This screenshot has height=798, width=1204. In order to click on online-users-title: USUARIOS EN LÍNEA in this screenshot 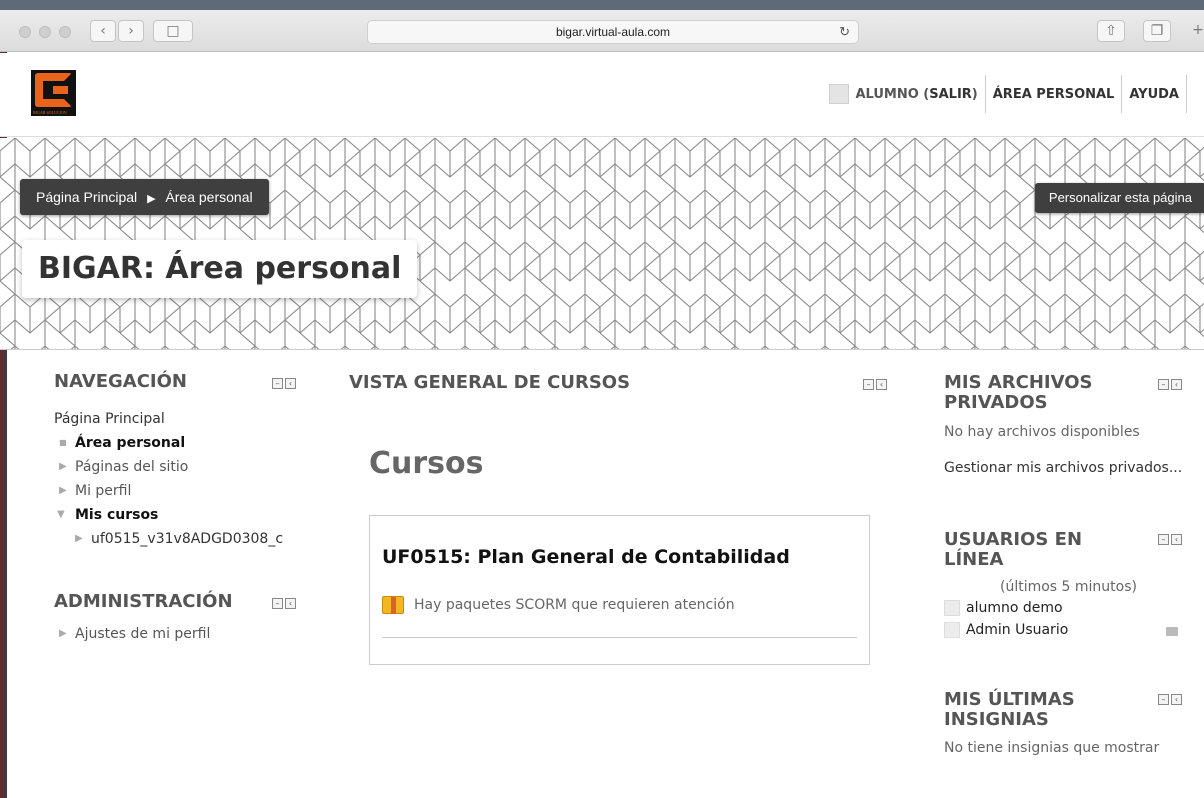, I will do `click(1013, 549)`.